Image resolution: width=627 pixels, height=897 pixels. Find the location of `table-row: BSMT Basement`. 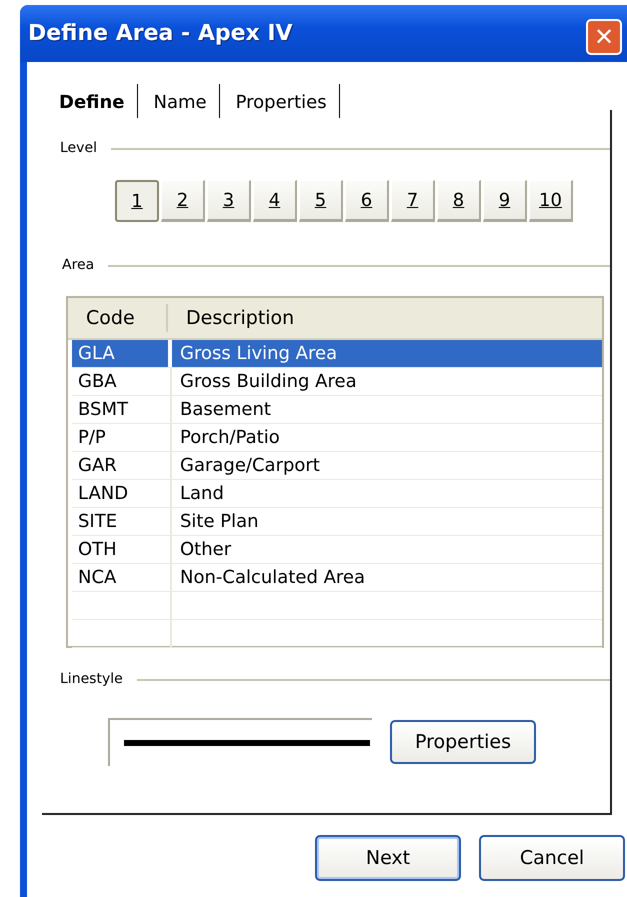

table-row: BSMT Basement is located at coordinates (337, 410).